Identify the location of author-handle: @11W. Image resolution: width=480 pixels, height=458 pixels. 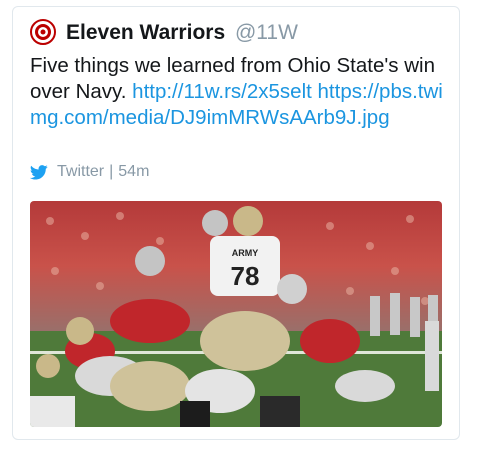
(266, 32).